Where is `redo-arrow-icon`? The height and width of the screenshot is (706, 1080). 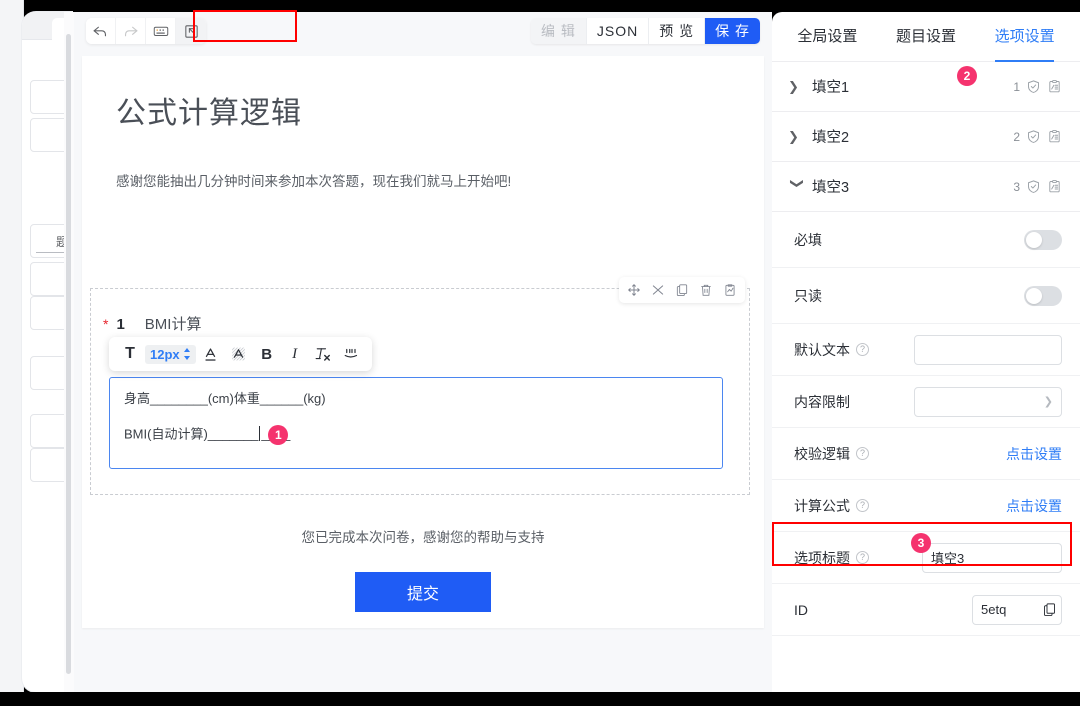
redo-arrow-icon is located at coordinates (131, 31).